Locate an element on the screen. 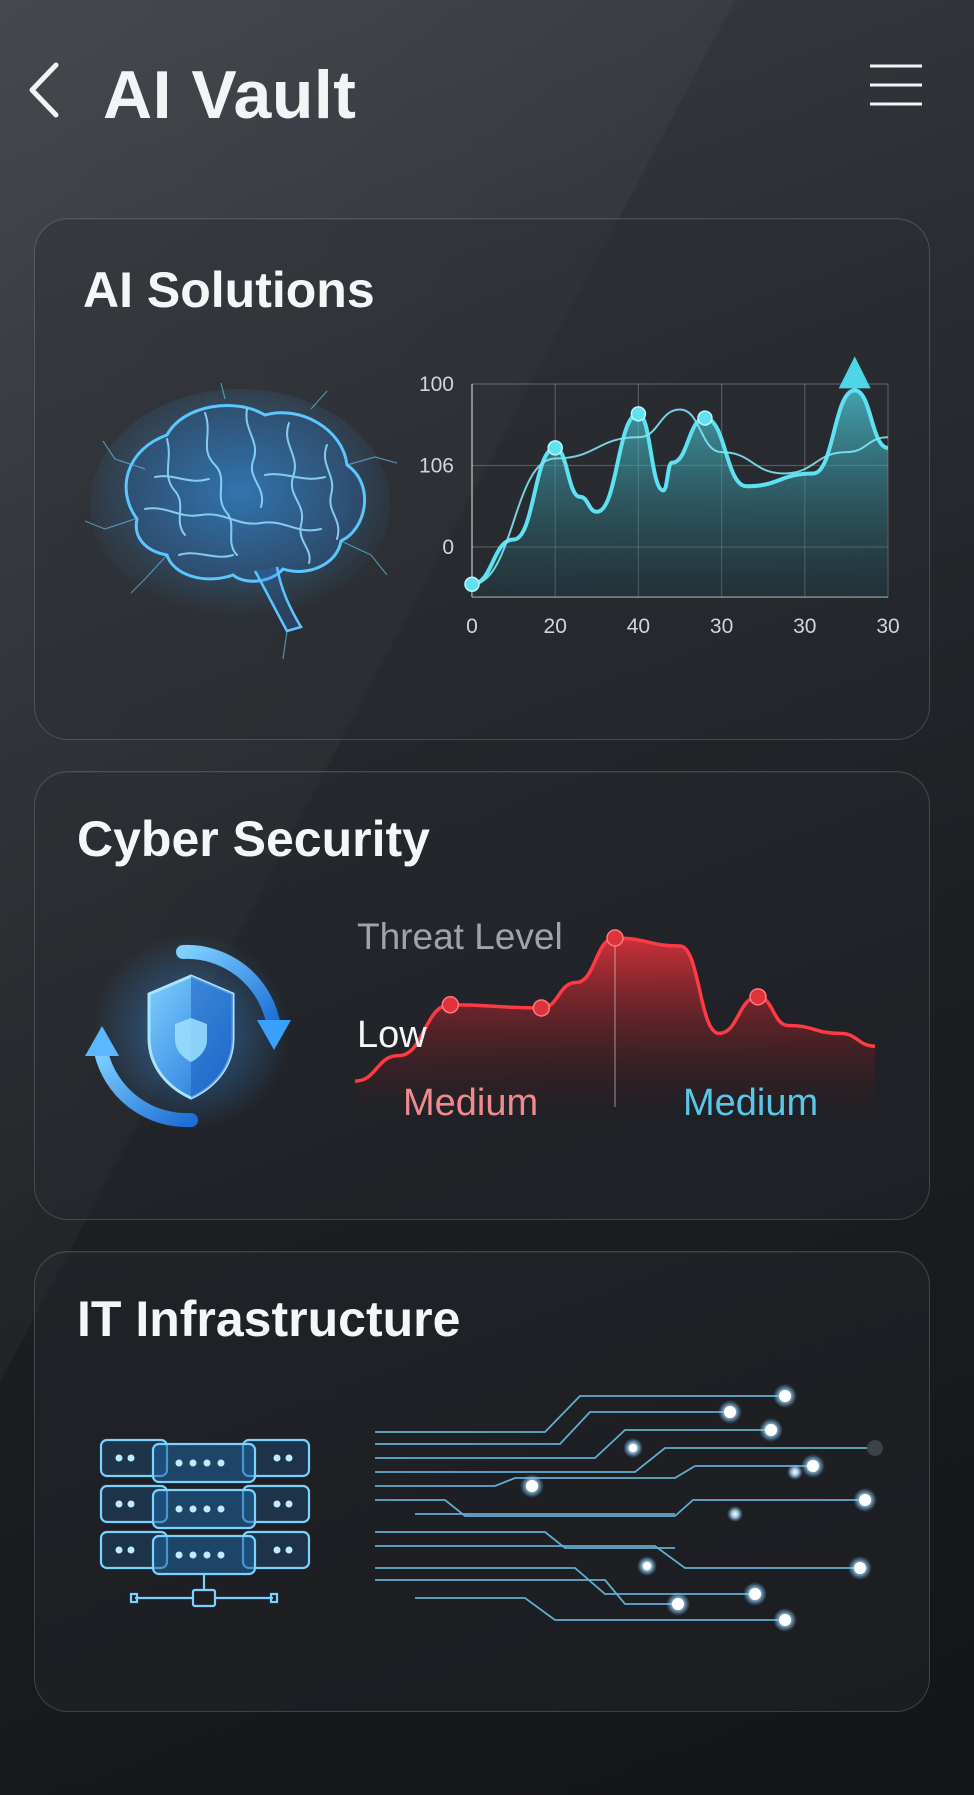  x-tick-label: 20 is located at coordinates (555, 626).